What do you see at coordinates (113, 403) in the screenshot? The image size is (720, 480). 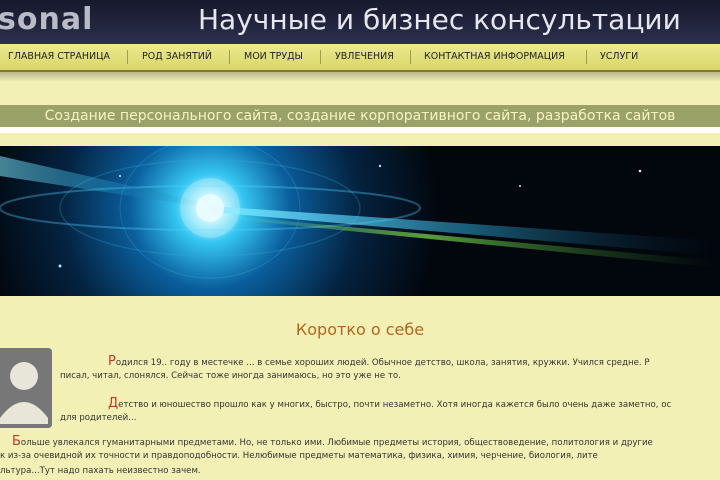 I see `dropcap: Д` at bounding box center [113, 403].